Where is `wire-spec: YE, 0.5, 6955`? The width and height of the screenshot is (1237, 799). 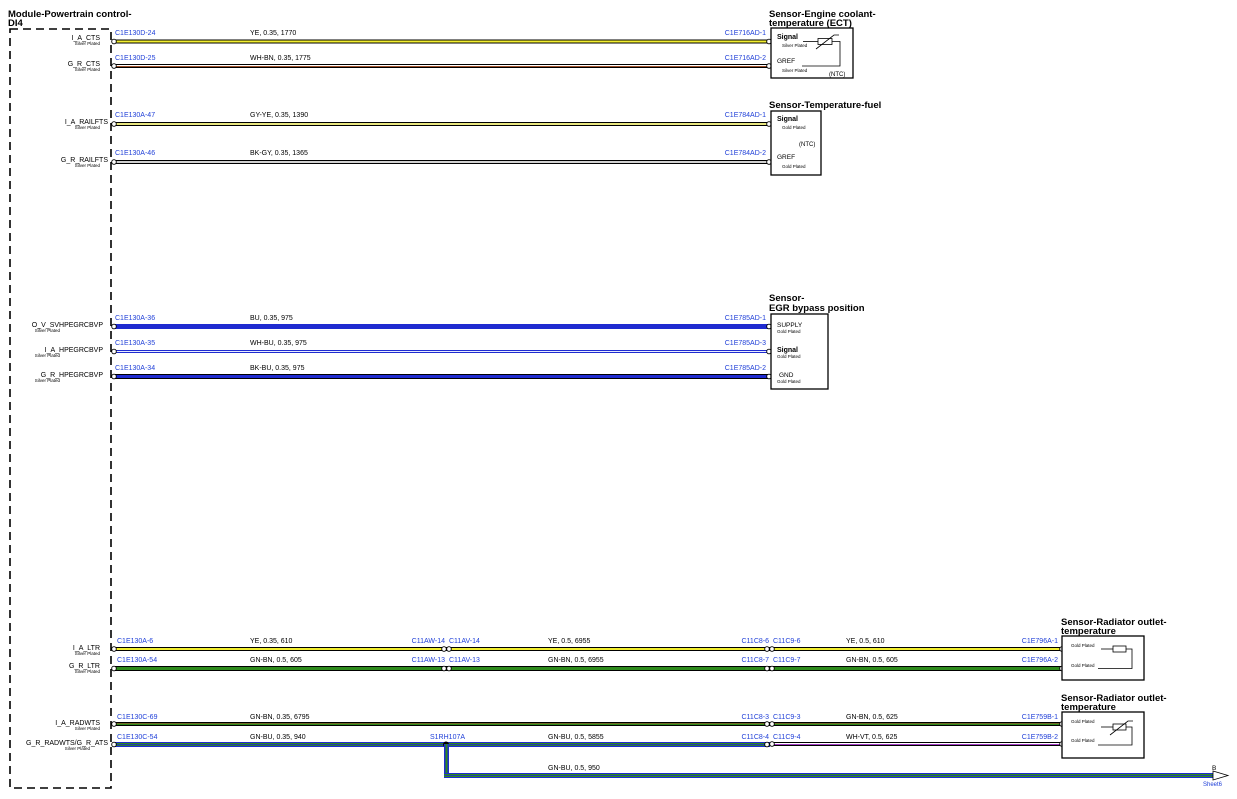 wire-spec: YE, 0.5, 6955 is located at coordinates (569, 641).